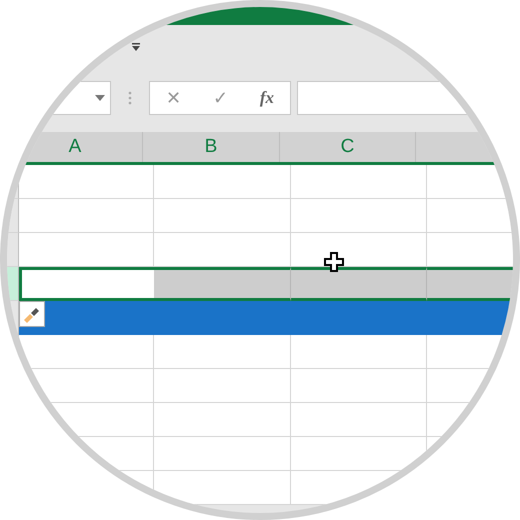 This screenshot has width=520, height=520. What do you see at coordinates (220, 98) in the screenshot?
I see `enter-button: ✓` at bounding box center [220, 98].